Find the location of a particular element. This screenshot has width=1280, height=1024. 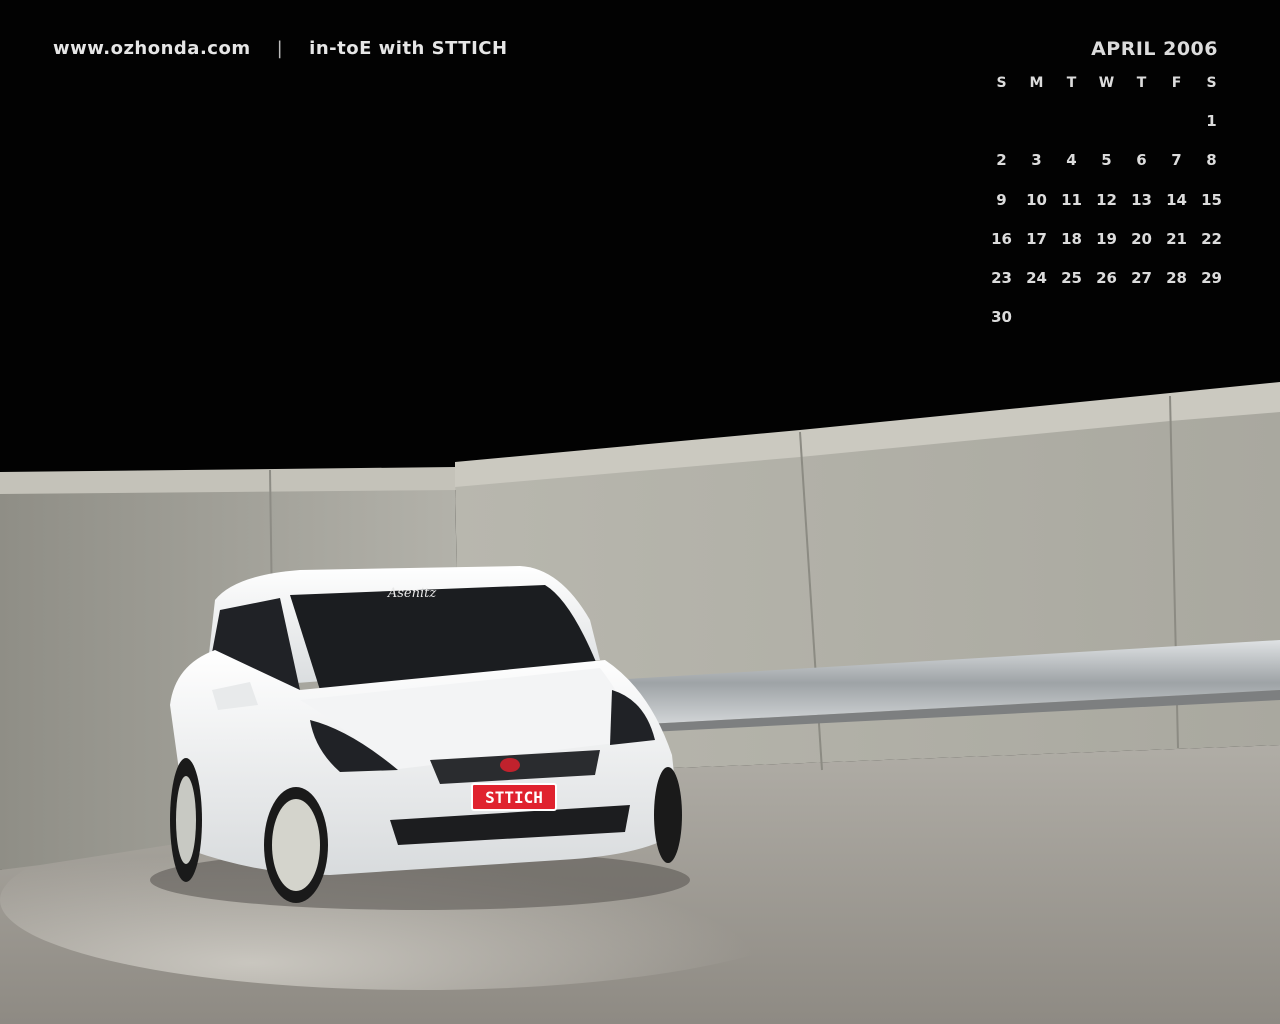

calendar-day: 30 is located at coordinates (1001, 317).